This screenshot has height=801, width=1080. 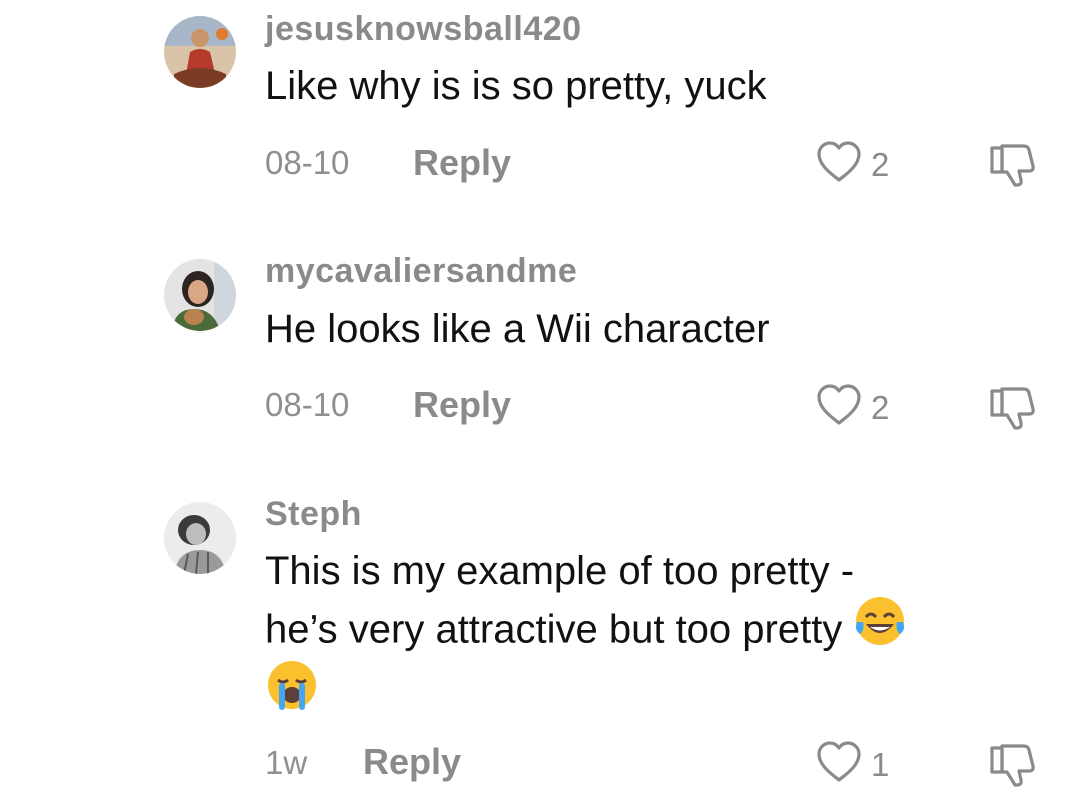 I want to click on comment-username: jesusknowsball420, so click(x=423, y=29).